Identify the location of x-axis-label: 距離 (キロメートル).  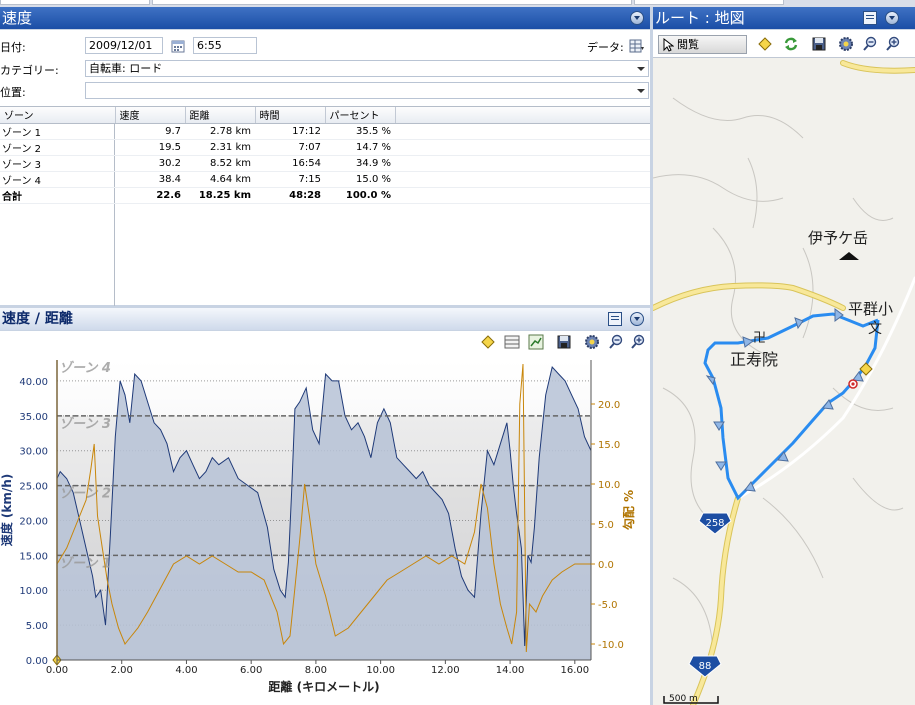
(323, 686).